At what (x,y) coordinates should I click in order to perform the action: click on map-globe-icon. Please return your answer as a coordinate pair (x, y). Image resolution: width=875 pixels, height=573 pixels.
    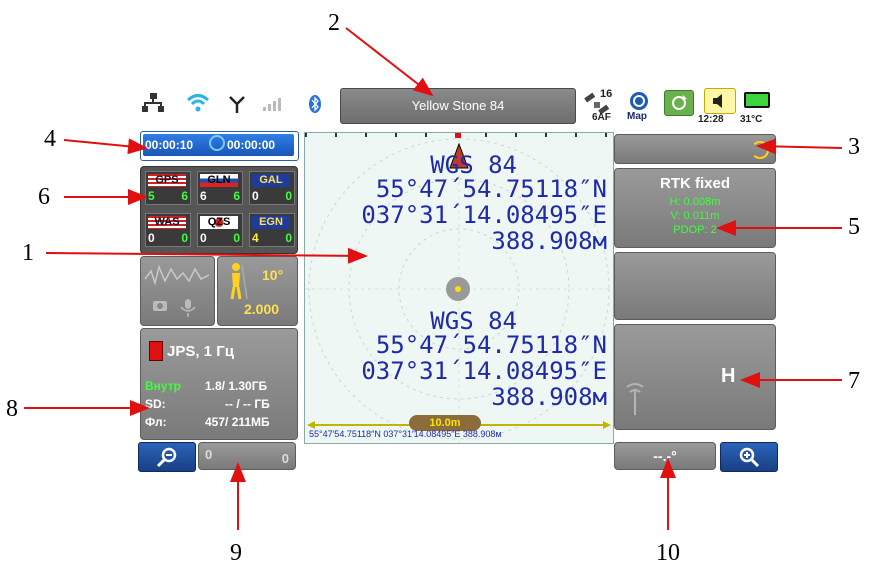
    Looking at the image, I should click on (639, 101).